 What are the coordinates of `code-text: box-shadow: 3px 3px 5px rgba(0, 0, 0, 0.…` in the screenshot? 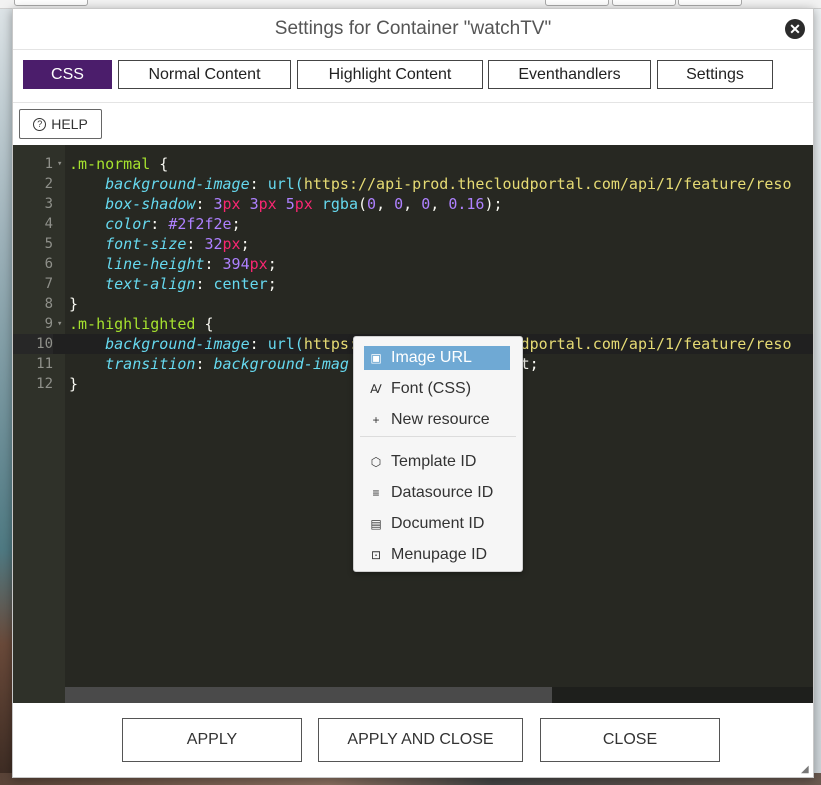 It's located at (286, 204).